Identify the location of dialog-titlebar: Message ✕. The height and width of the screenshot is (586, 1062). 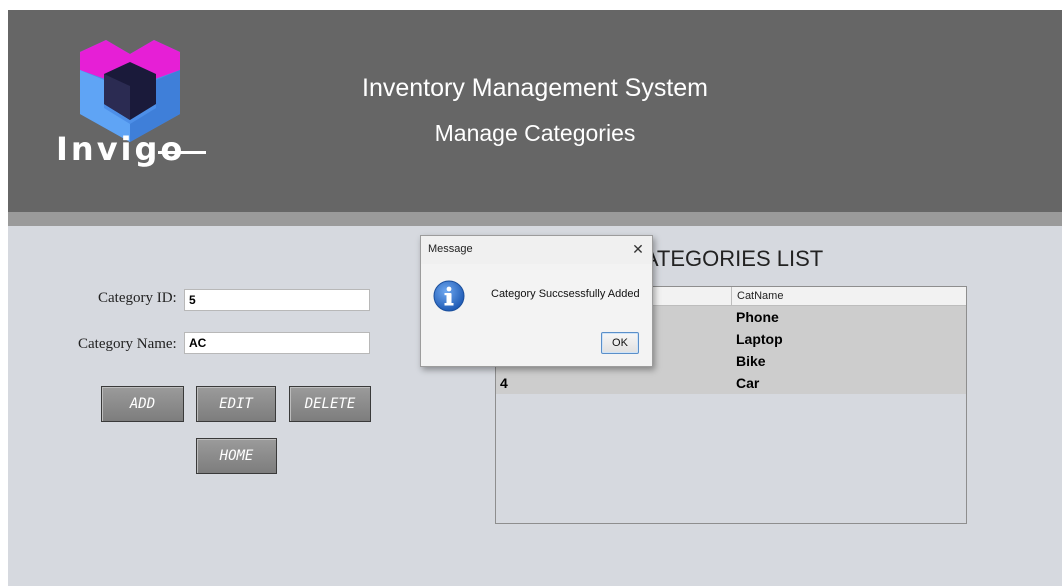
(536, 250).